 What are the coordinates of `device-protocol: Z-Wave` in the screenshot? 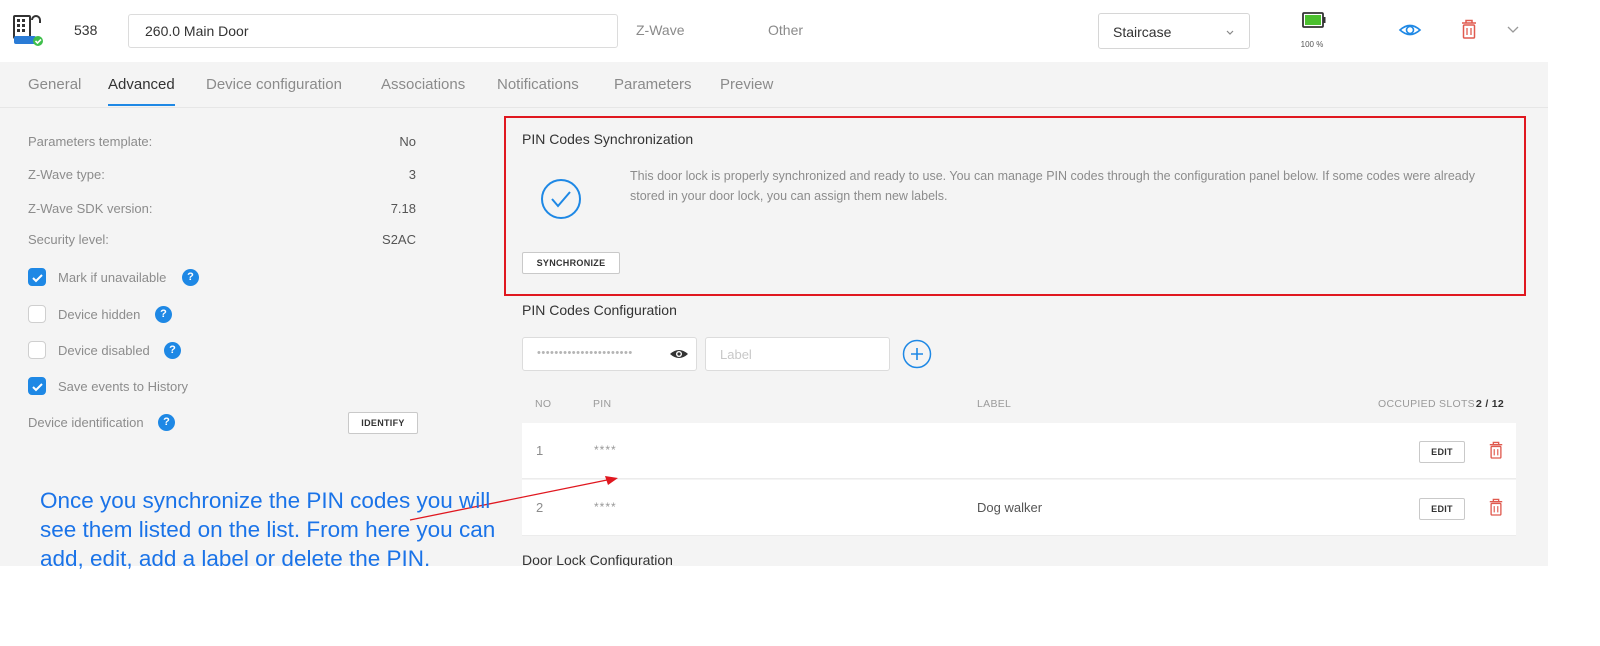 It's located at (660, 30).